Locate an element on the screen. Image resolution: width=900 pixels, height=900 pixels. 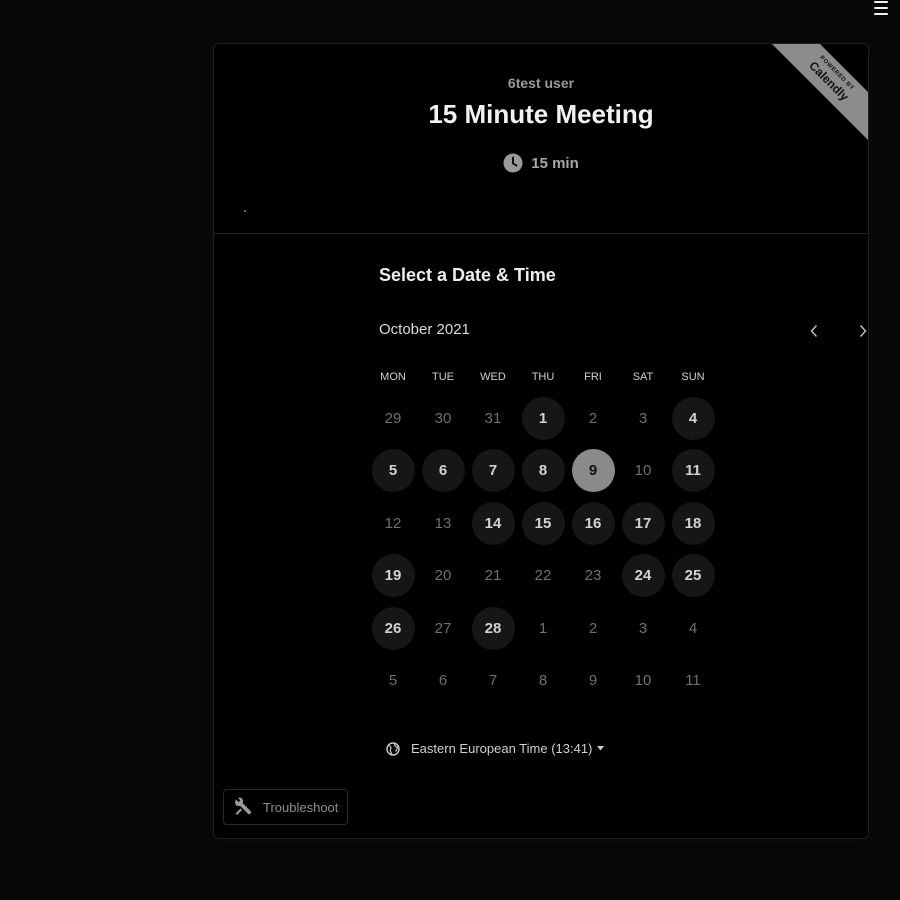
troubleshoot-label: Troubleshoot is located at coordinates (301, 807).